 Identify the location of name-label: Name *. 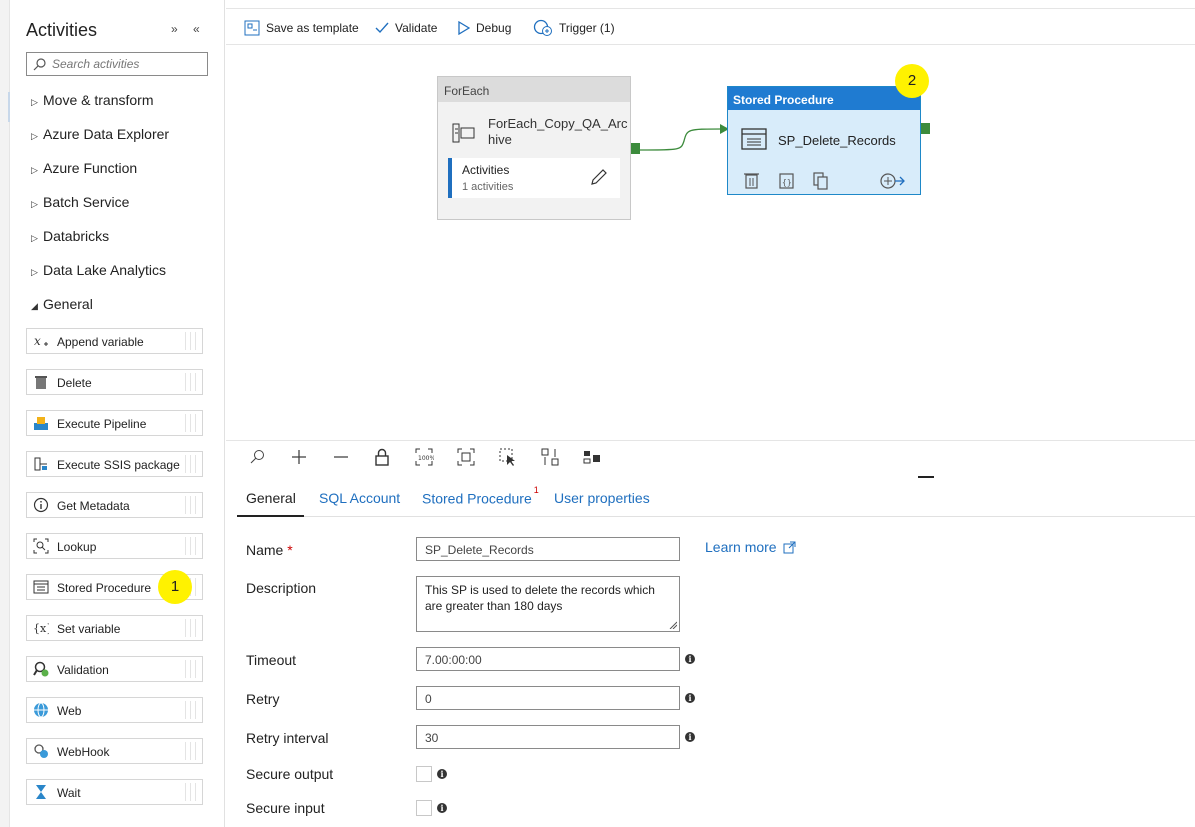
(269, 550).